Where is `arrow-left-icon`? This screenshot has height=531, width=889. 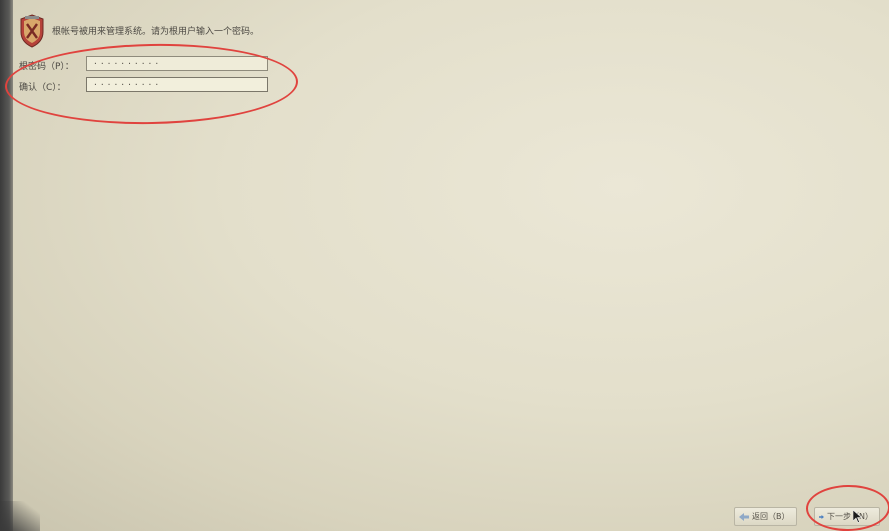 arrow-left-icon is located at coordinates (744, 516).